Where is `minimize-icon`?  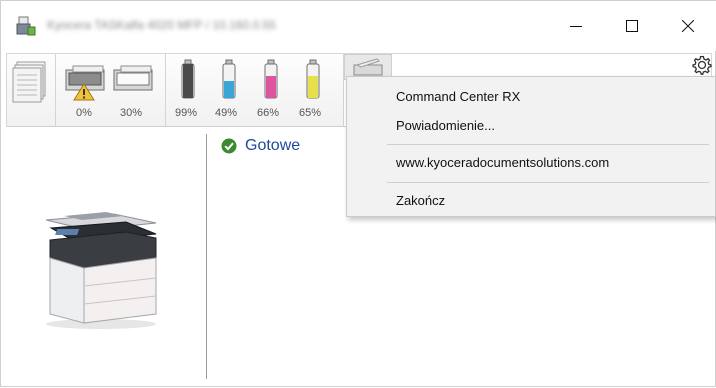 minimize-icon is located at coordinates (576, 26).